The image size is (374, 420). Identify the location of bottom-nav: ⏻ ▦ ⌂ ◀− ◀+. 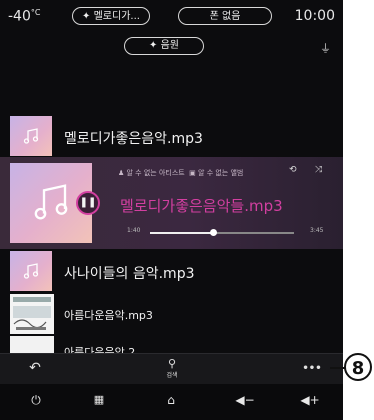
(171, 402).